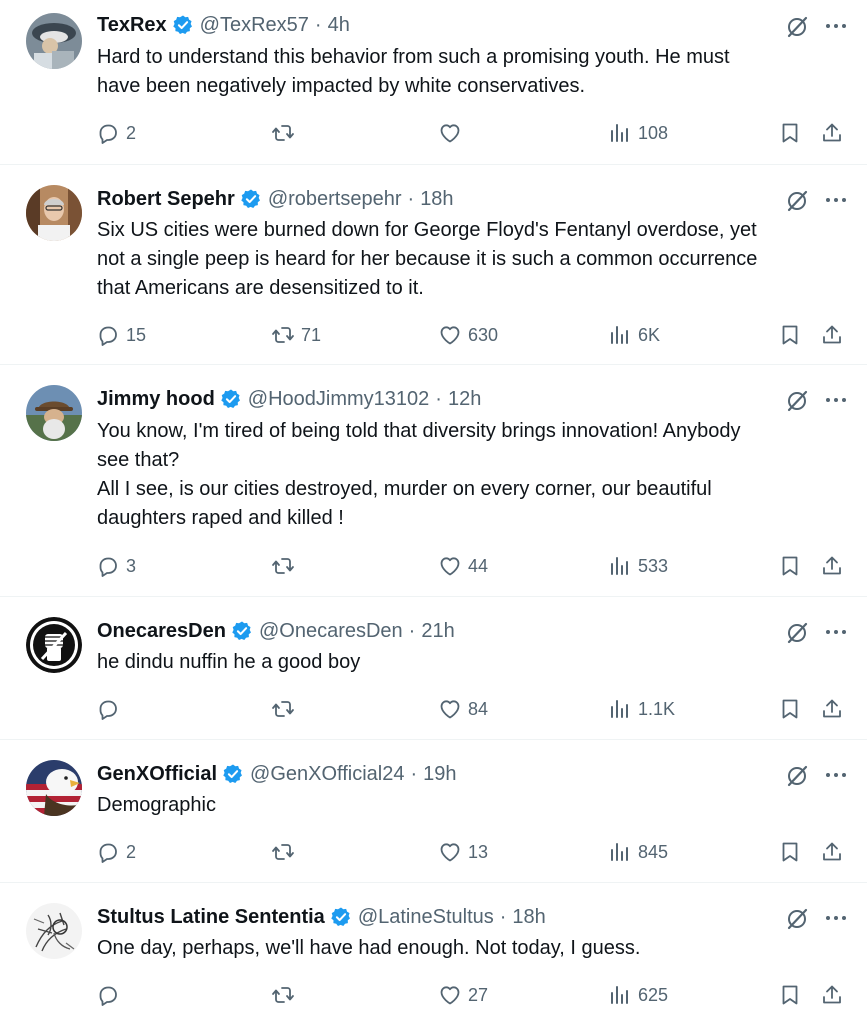  Describe the element at coordinates (426, 917) in the screenshot. I see `author-handle: @LatineStultus` at that location.